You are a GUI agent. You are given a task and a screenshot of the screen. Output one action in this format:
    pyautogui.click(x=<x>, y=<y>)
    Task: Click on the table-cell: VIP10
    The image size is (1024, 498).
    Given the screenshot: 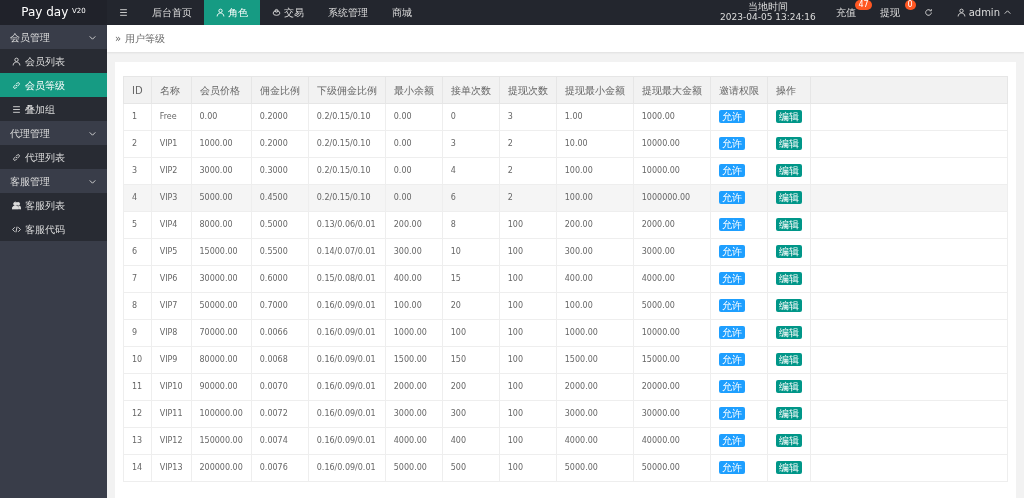 What is the action you would take?
    pyautogui.click(x=171, y=387)
    